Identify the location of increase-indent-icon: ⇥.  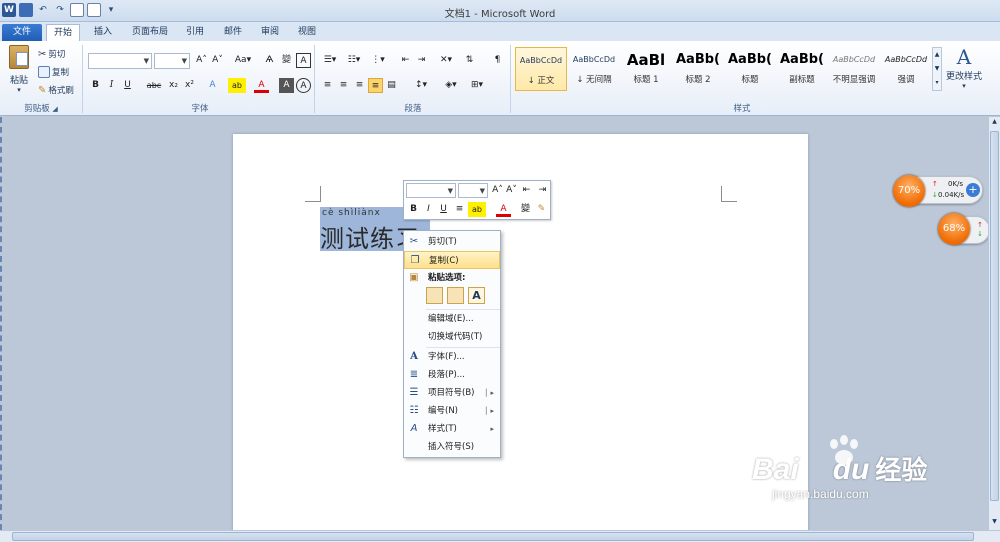
(421, 60).